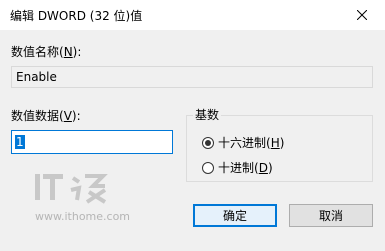  I want to click on value-name-field: Enable, so click(192, 77).